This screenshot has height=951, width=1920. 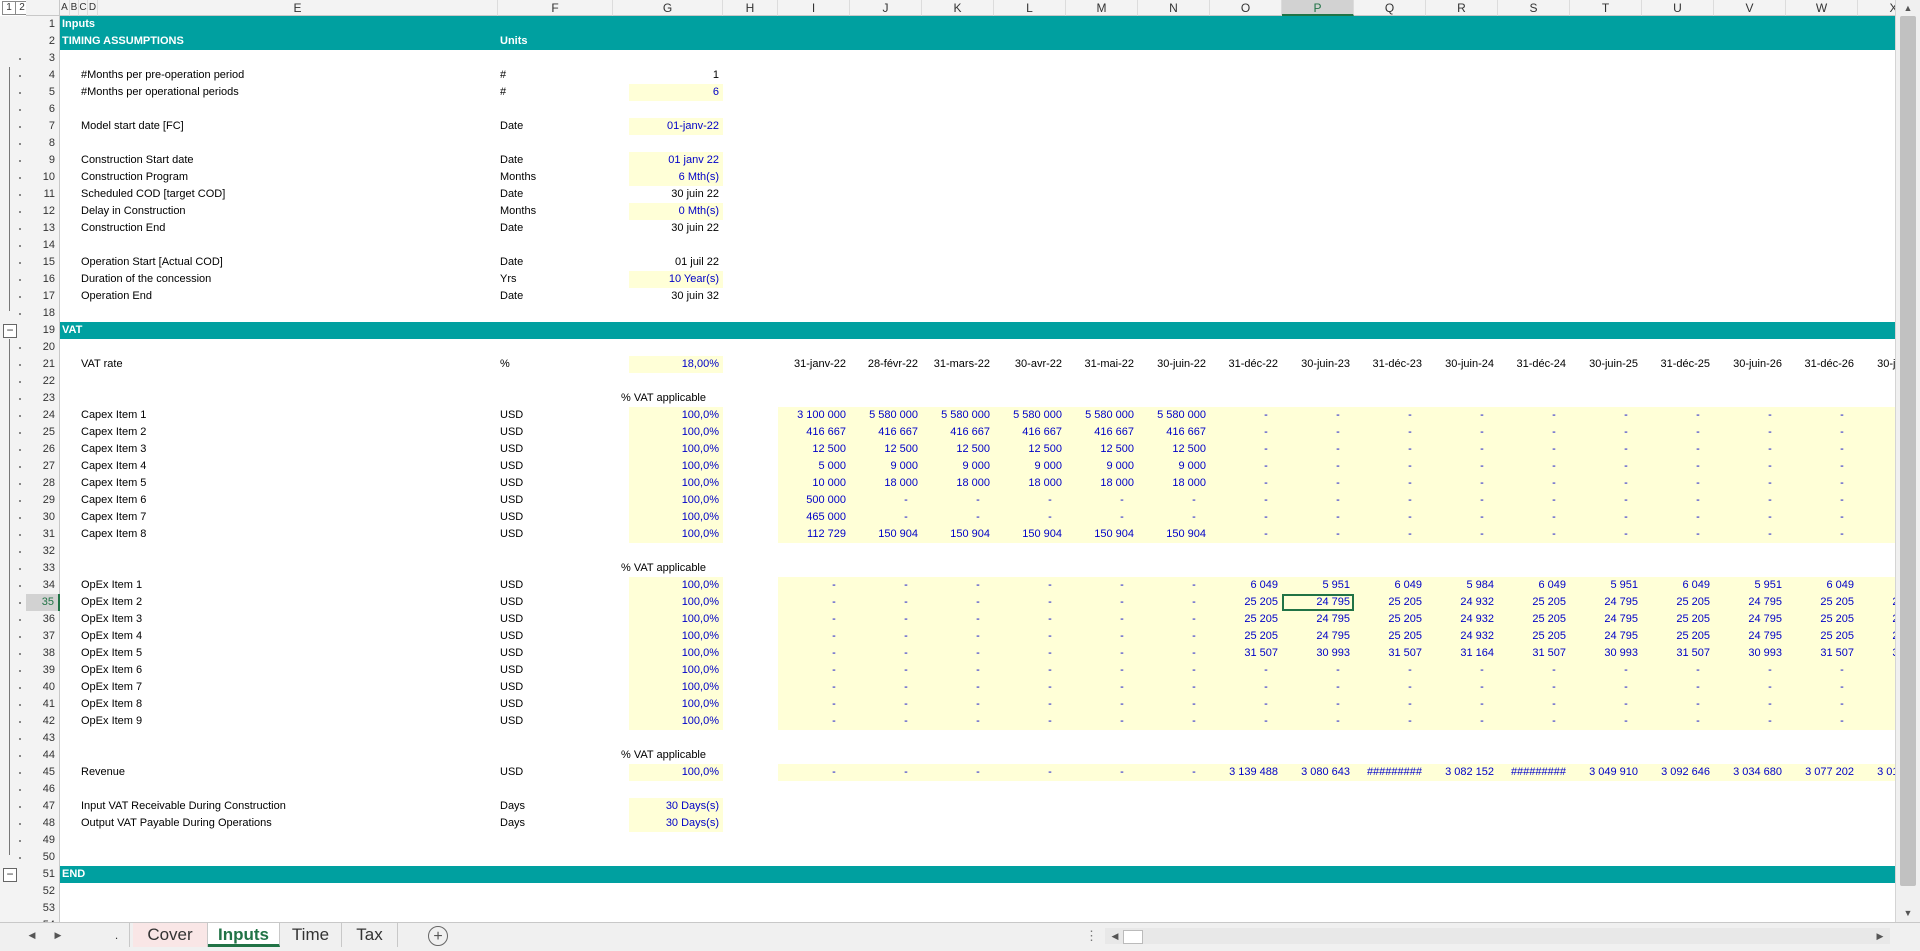 I want to click on capex-value-cell: 500 000, so click(x=812, y=500).